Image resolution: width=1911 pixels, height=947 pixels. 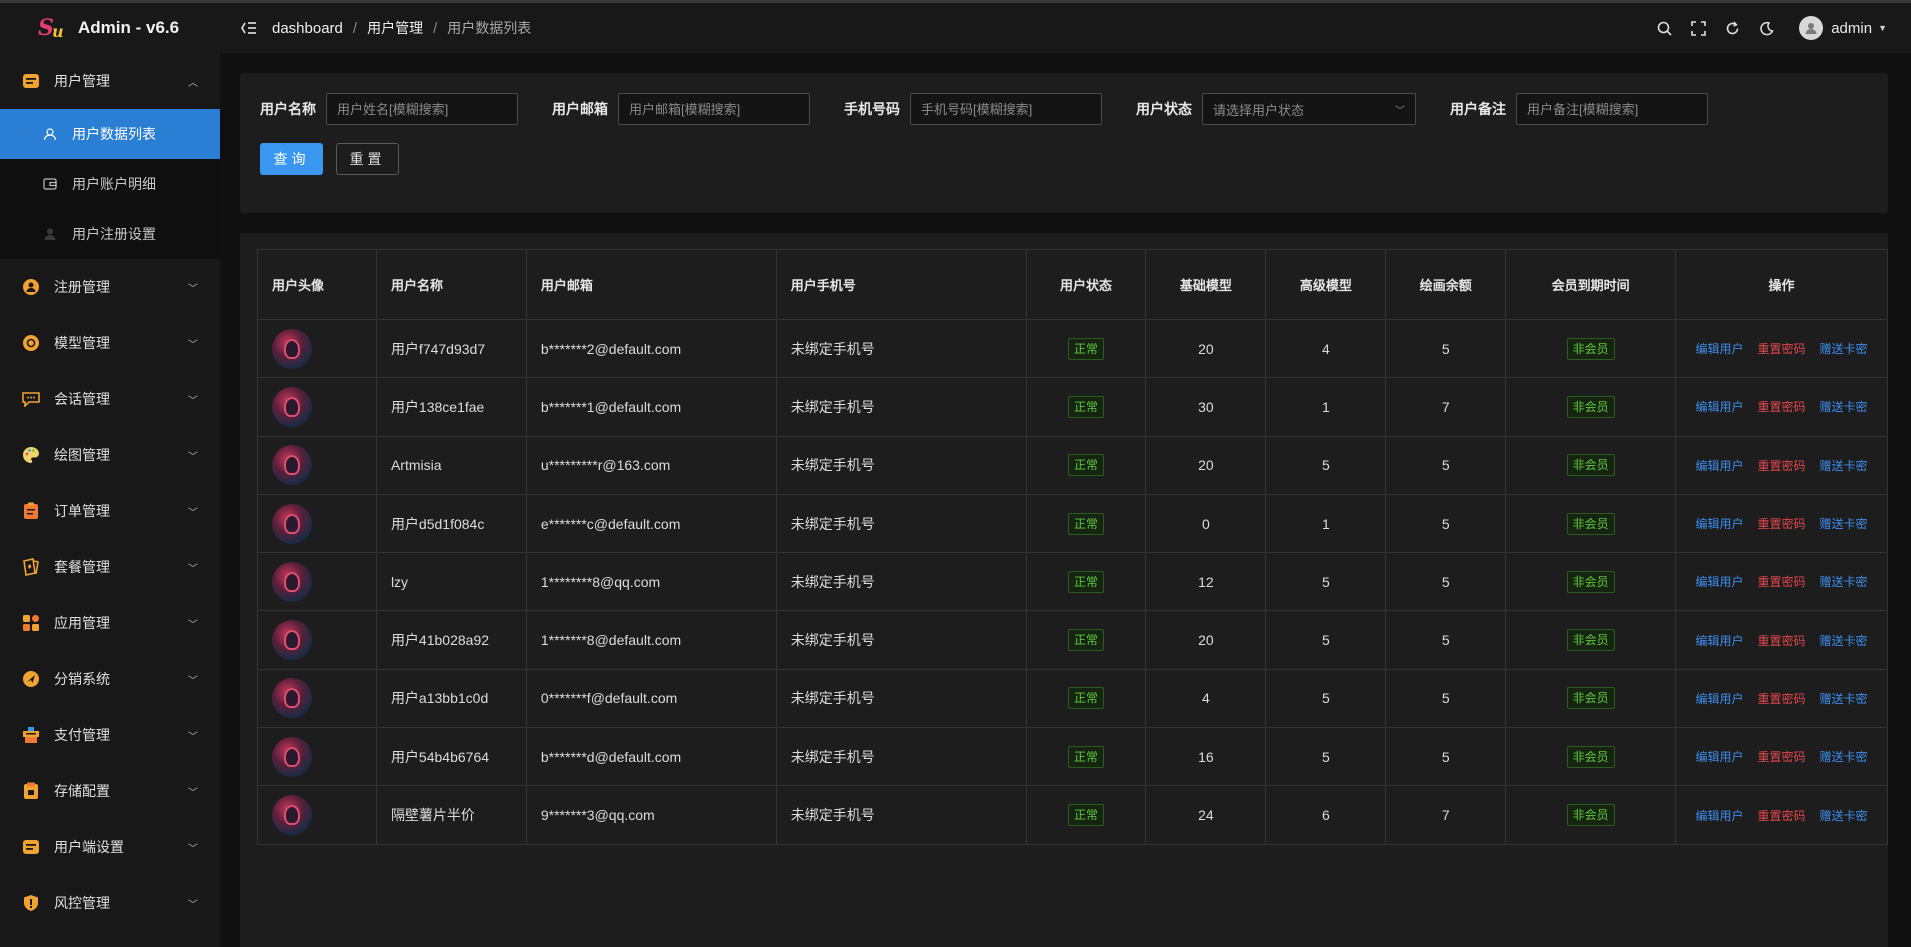 I want to click on user-name: admin, so click(x=1852, y=28).